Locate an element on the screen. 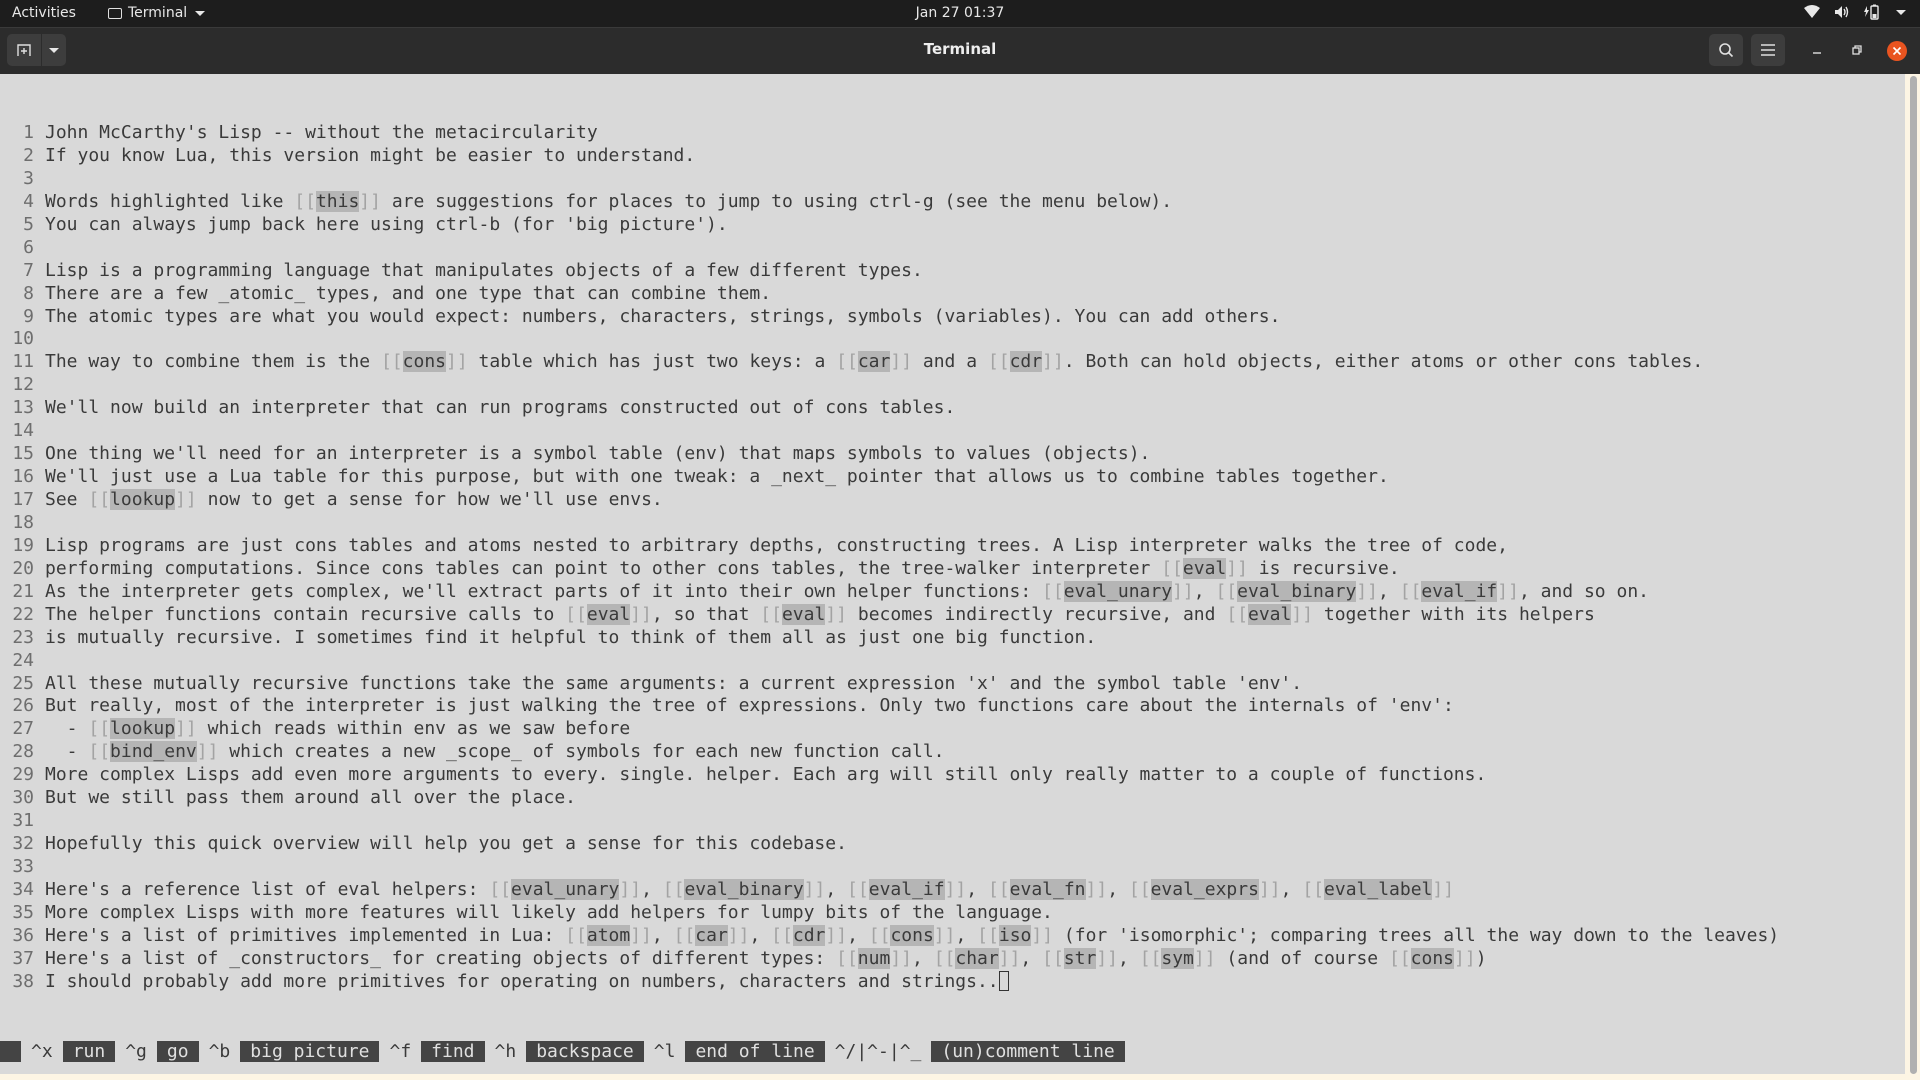 The image size is (1920, 1080). activities-button: Activities is located at coordinates (44, 13).